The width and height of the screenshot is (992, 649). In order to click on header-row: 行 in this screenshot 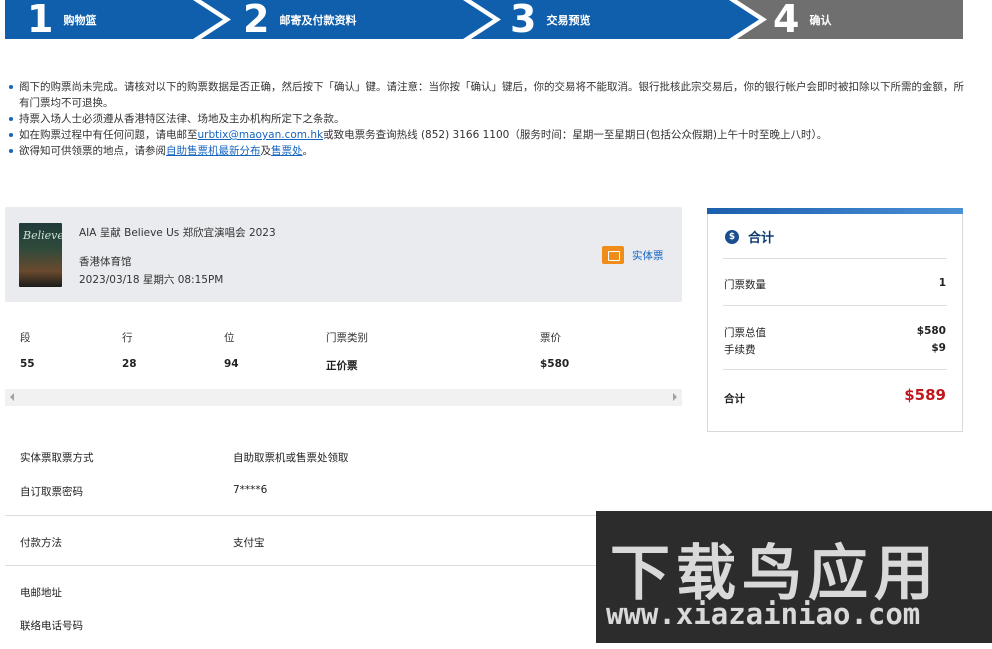, I will do `click(127, 338)`.